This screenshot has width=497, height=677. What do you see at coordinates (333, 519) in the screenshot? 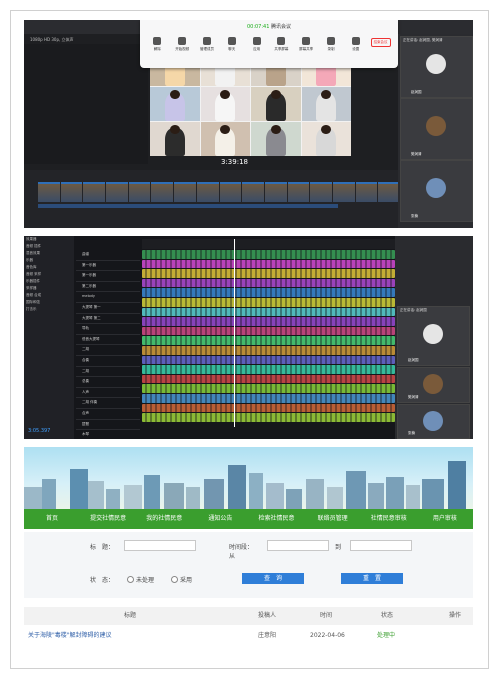
I see `nav-item: 联络员管理` at bounding box center [333, 519].